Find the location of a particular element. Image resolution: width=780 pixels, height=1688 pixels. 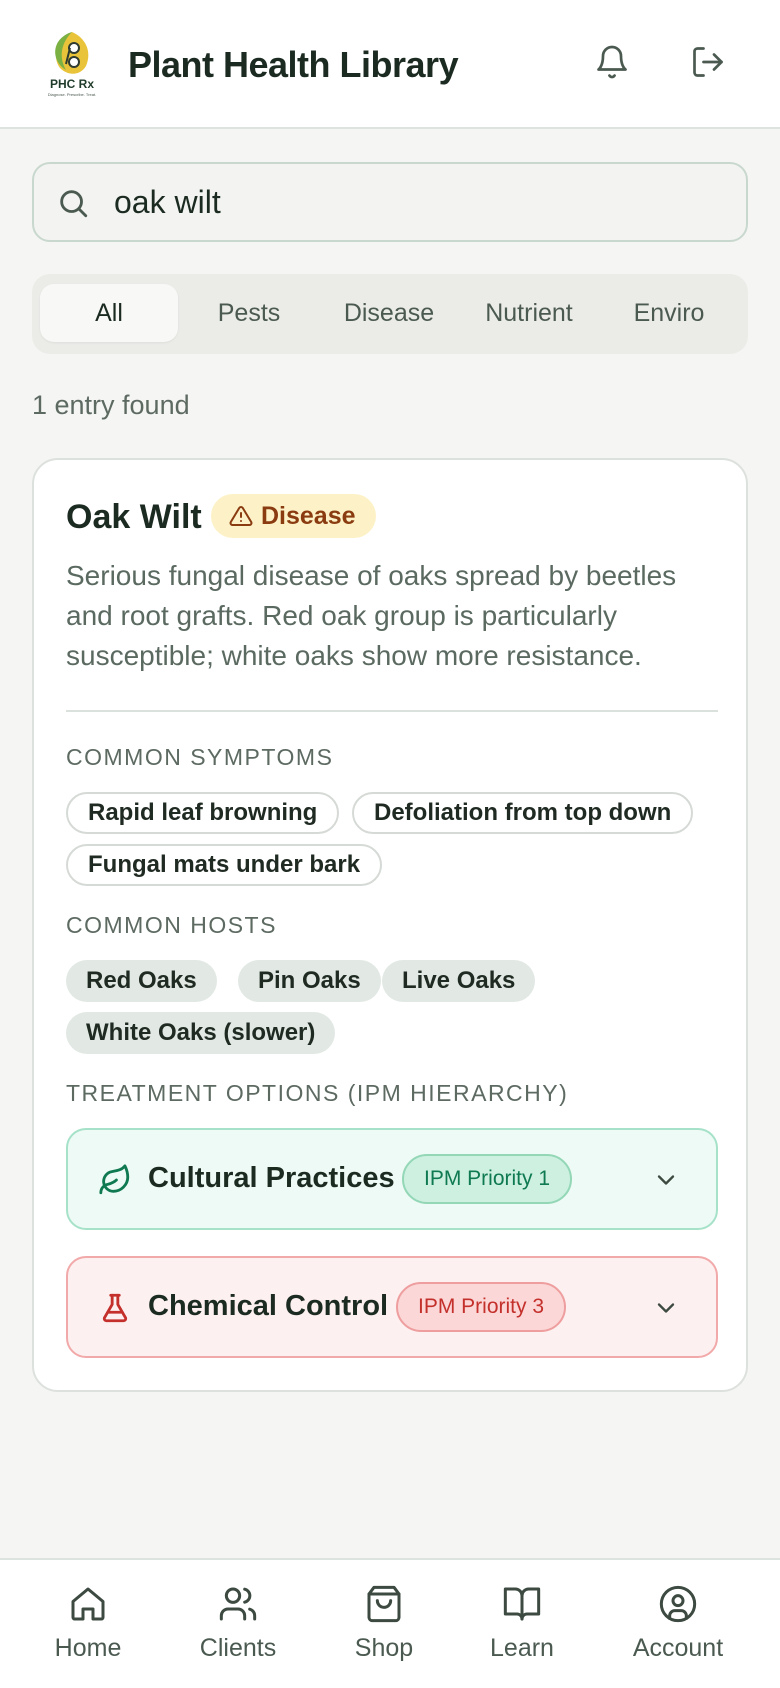

nav-shop: Shop is located at coordinates (384, 1623).